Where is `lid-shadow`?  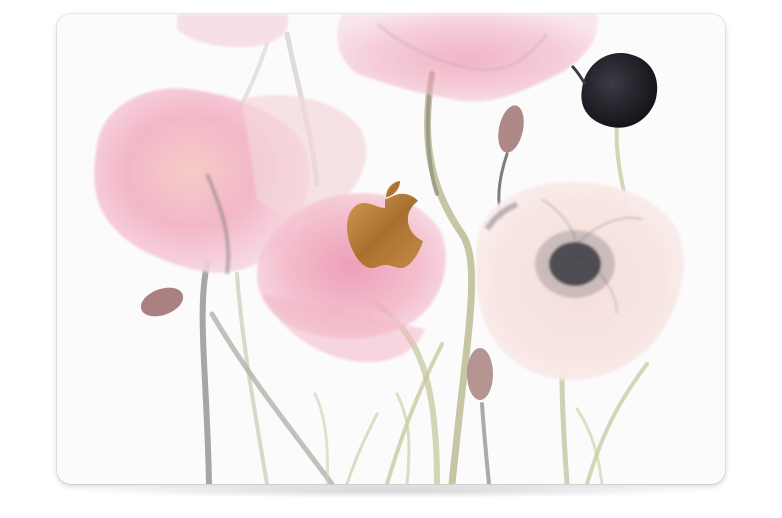
lid-shadow is located at coordinates (391, 491).